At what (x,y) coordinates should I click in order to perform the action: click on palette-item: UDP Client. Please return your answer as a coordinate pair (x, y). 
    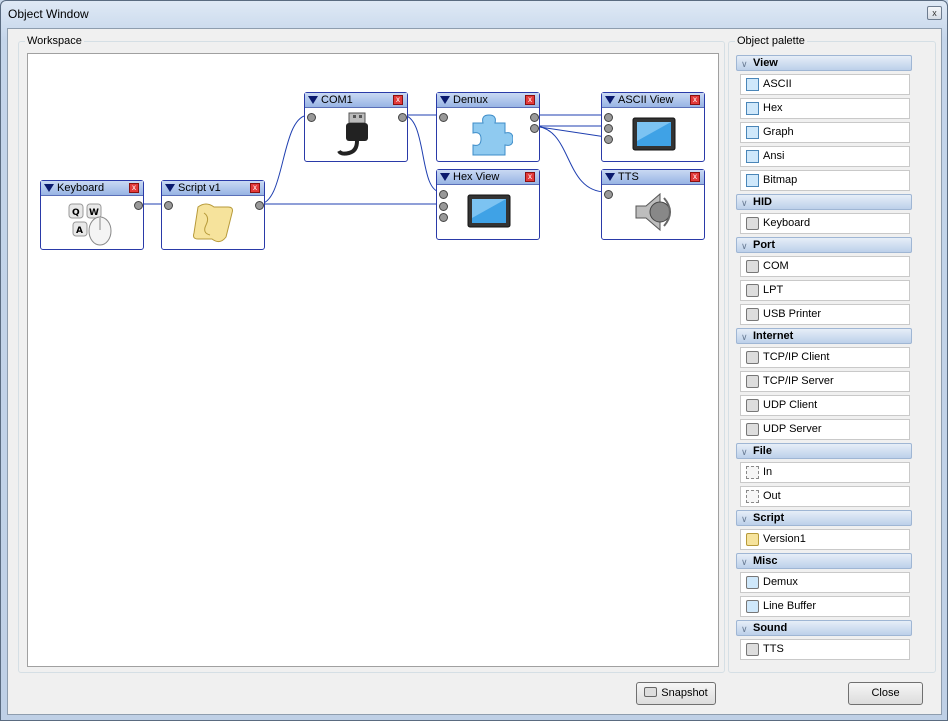
    Looking at the image, I should click on (825, 405).